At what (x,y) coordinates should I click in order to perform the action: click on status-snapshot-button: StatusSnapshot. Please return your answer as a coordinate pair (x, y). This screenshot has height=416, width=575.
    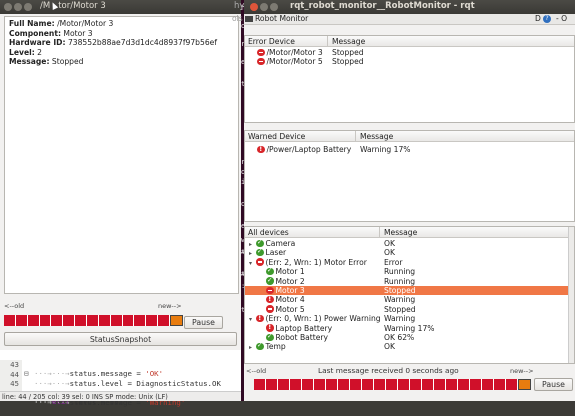
    Looking at the image, I should click on (120, 339).